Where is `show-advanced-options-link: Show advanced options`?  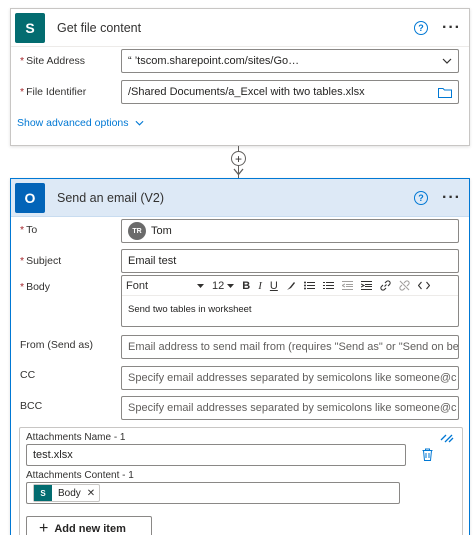 show-advanced-options-link: Show advanced options is located at coordinates (80, 123).